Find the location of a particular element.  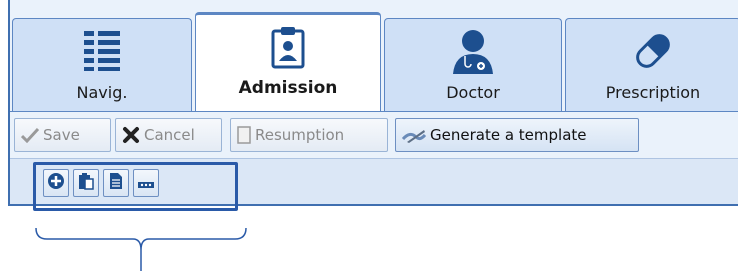

sub-toolbar-highlight is located at coordinates (135, 186).